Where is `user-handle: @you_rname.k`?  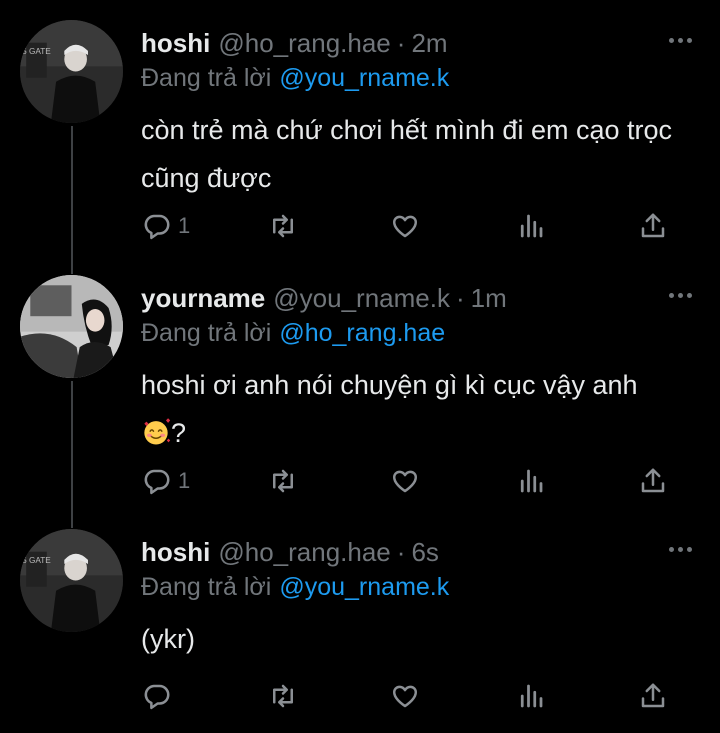 user-handle: @you_rname.k is located at coordinates (361, 298).